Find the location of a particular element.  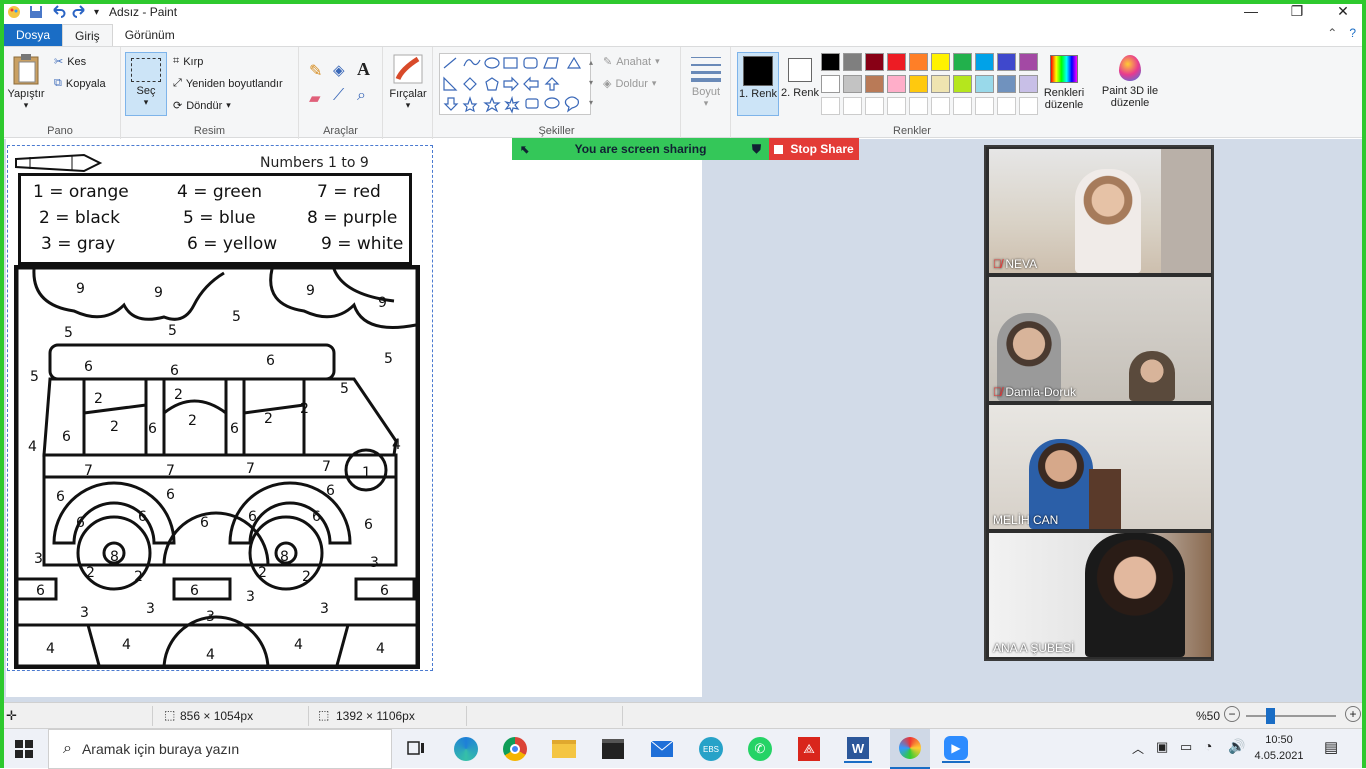

participant-tile: ANA A ŞUBESİ is located at coordinates (1100, 595).